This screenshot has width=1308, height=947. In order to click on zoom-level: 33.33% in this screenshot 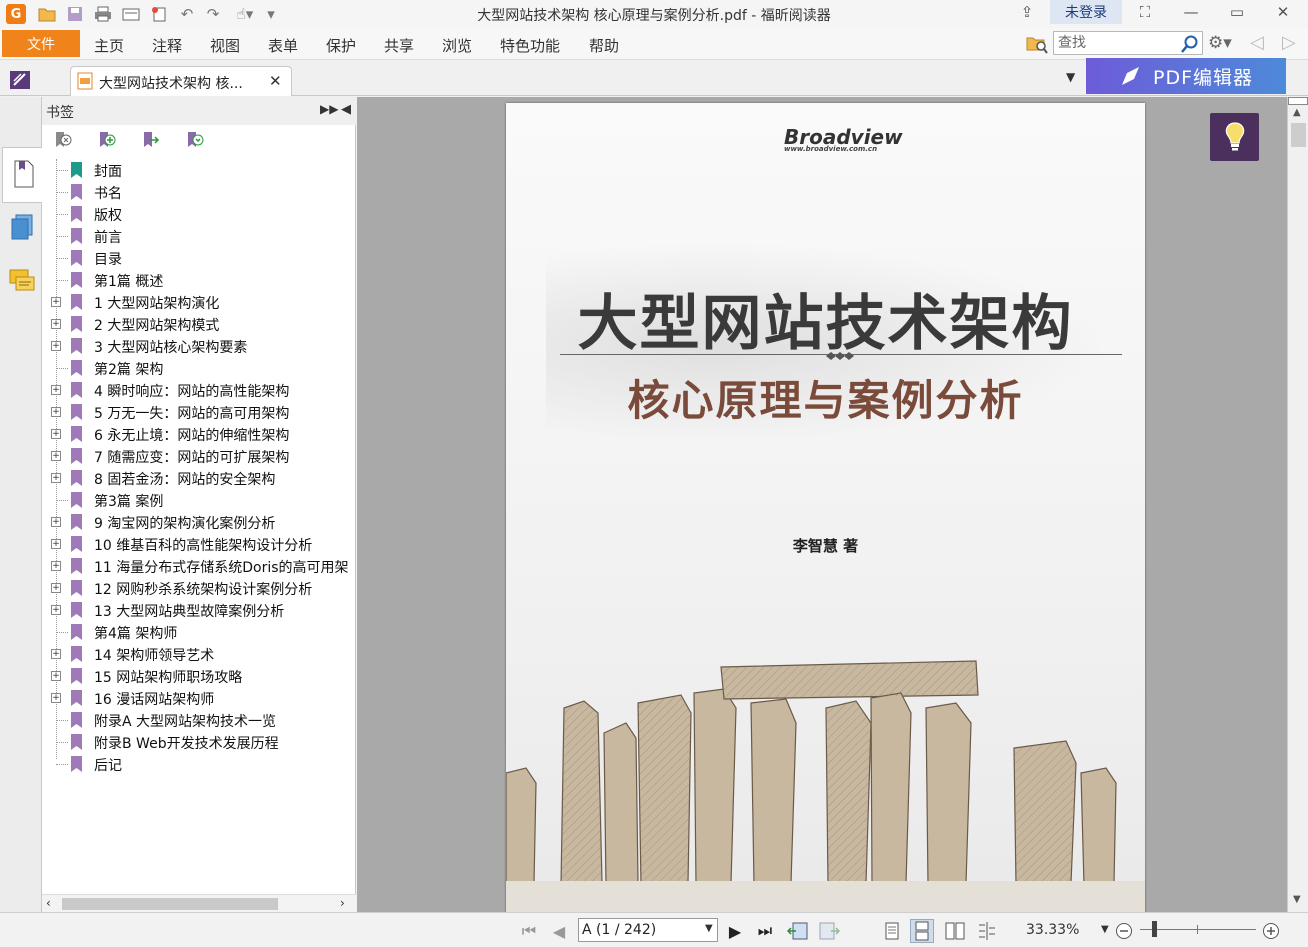, I will do `click(1052, 930)`.